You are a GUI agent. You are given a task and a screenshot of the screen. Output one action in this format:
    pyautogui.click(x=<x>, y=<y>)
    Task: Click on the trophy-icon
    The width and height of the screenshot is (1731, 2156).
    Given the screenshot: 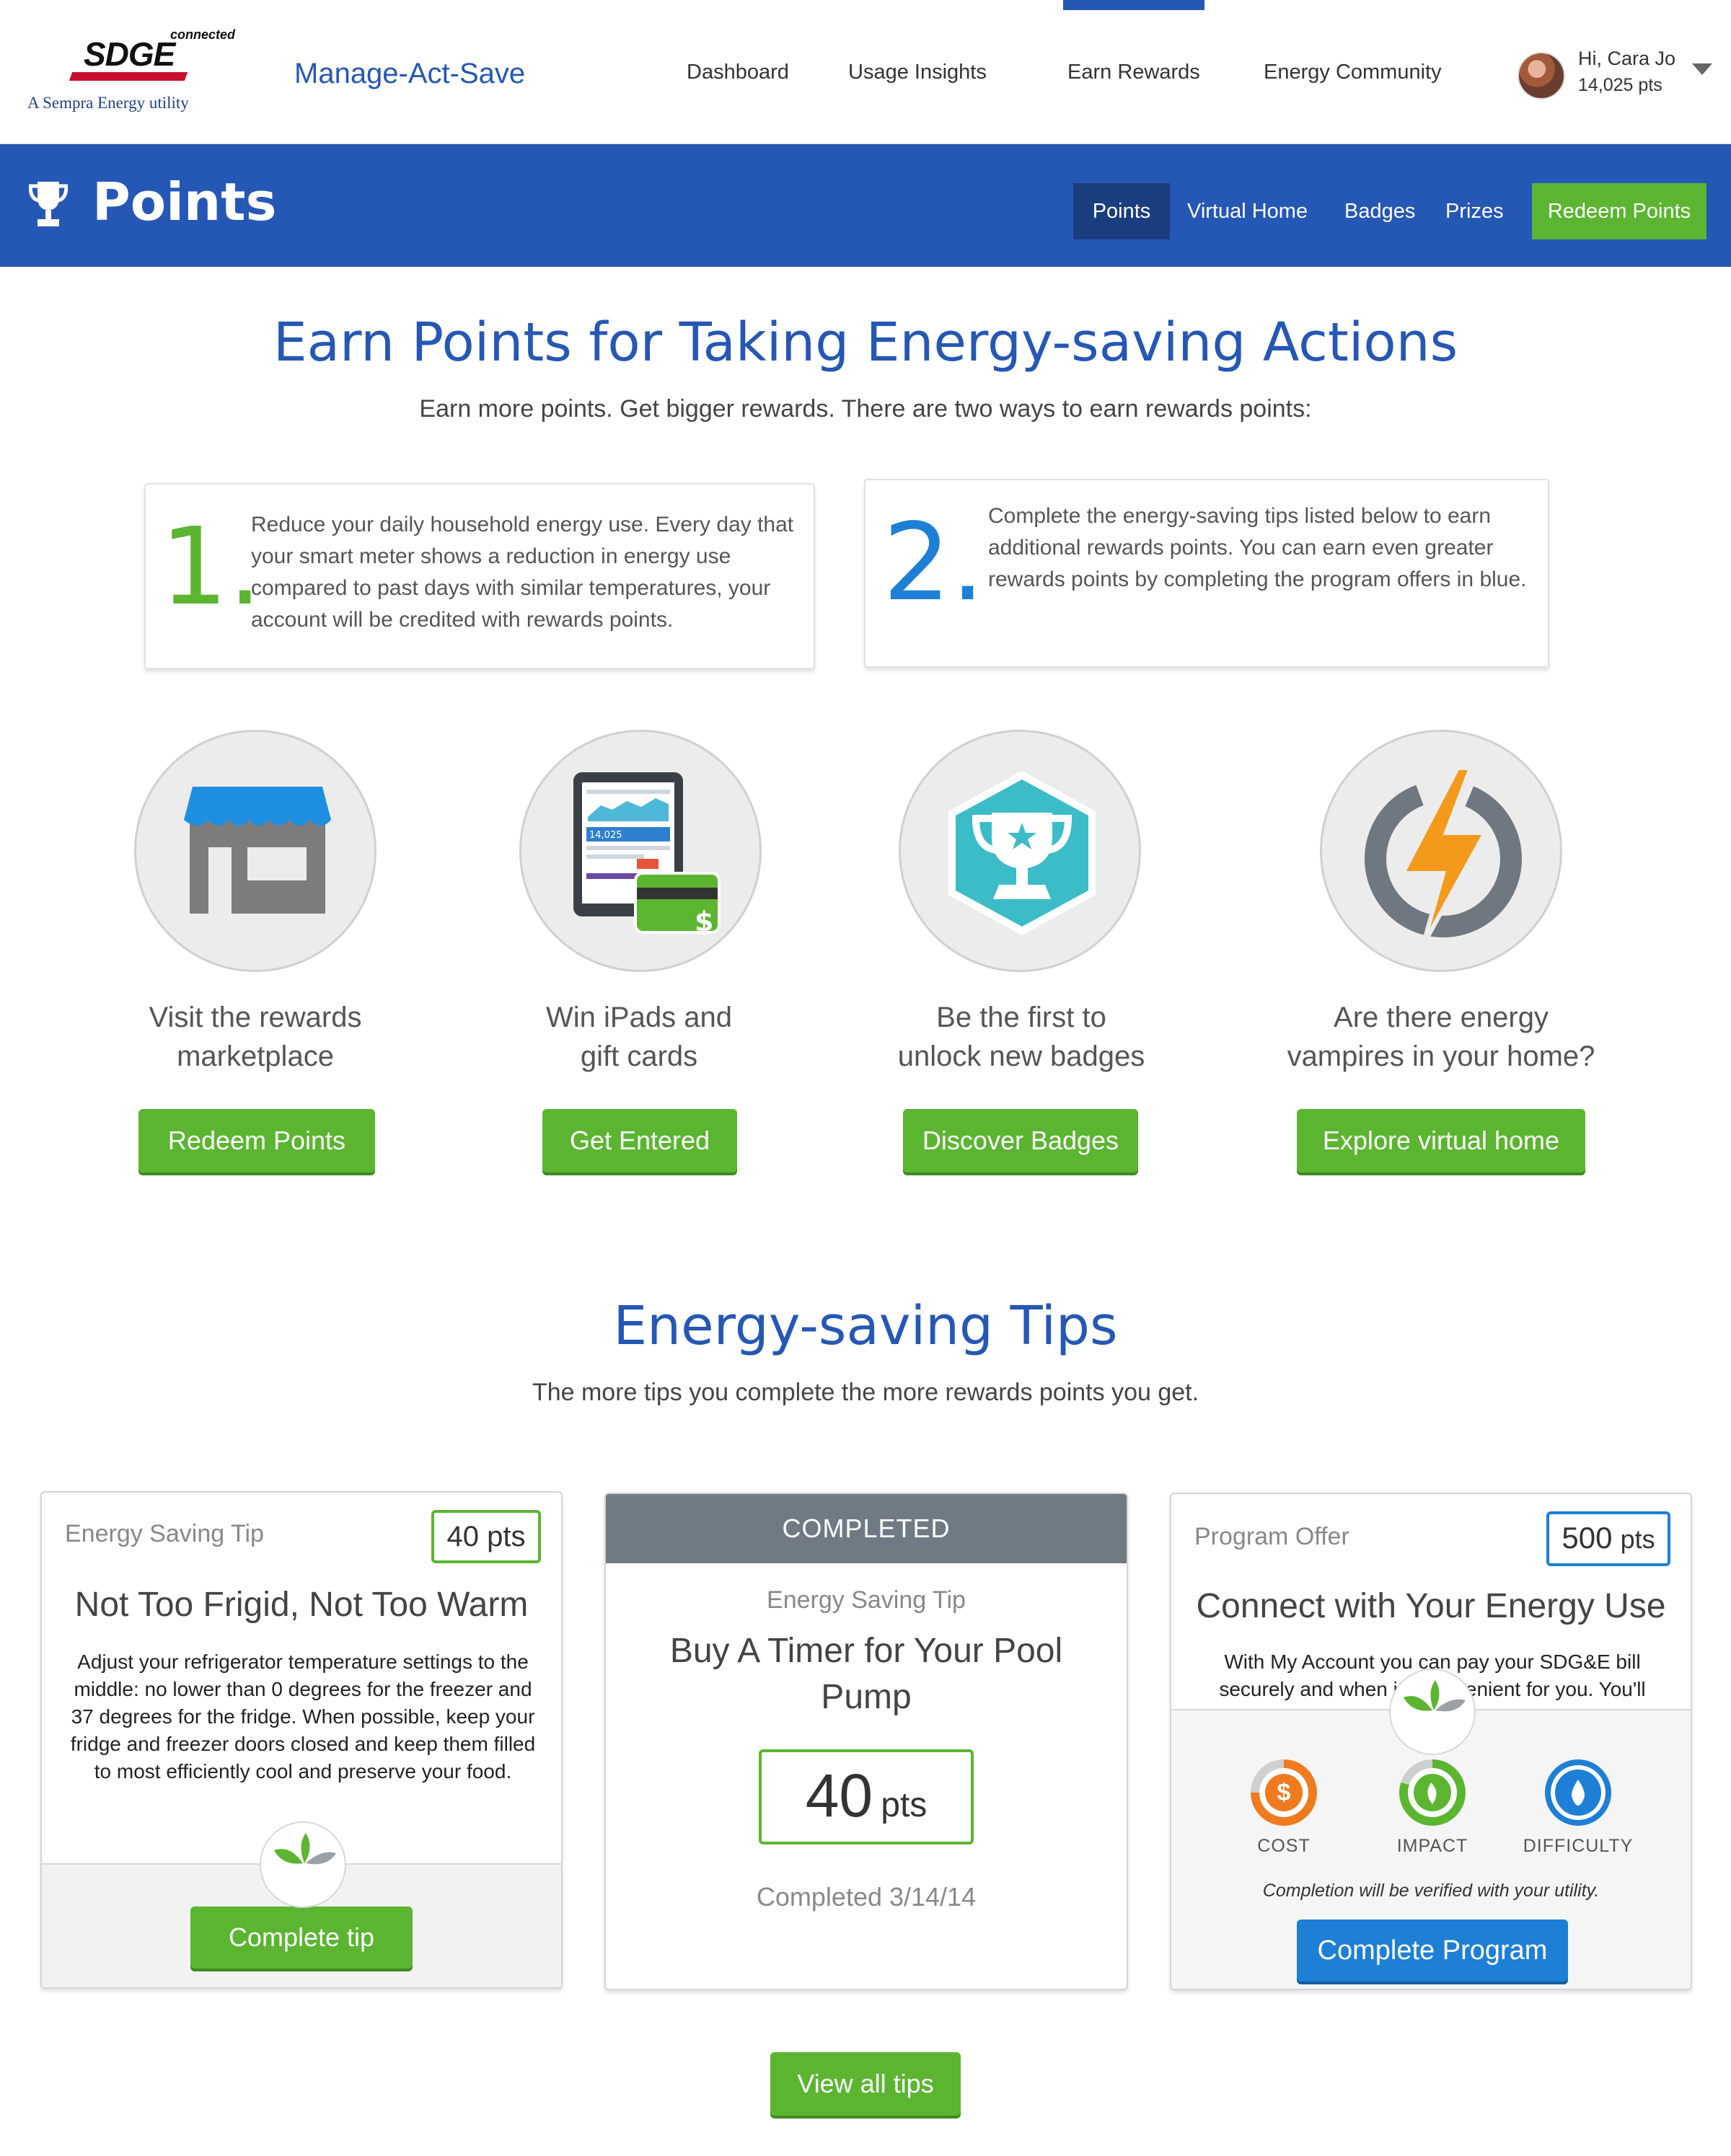 What is the action you would take?
    pyautogui.click(x=48, y=204)
    